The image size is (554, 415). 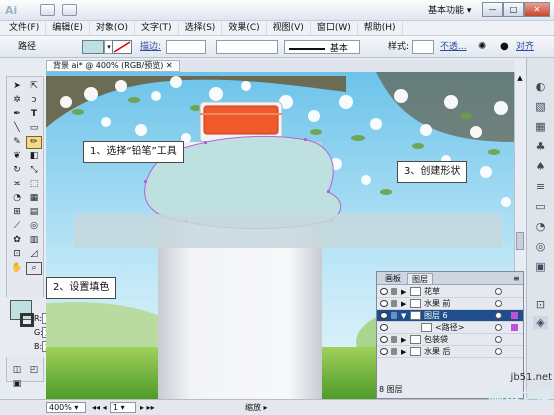 I want to click on artboard-tool-icon: ⊡, so click(x=17, y=254).